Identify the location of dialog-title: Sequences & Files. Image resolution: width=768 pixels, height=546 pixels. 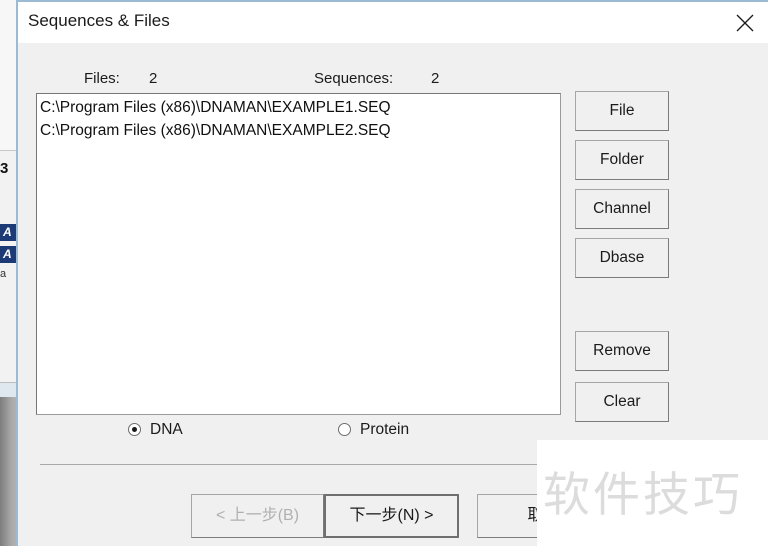
(99, 20).